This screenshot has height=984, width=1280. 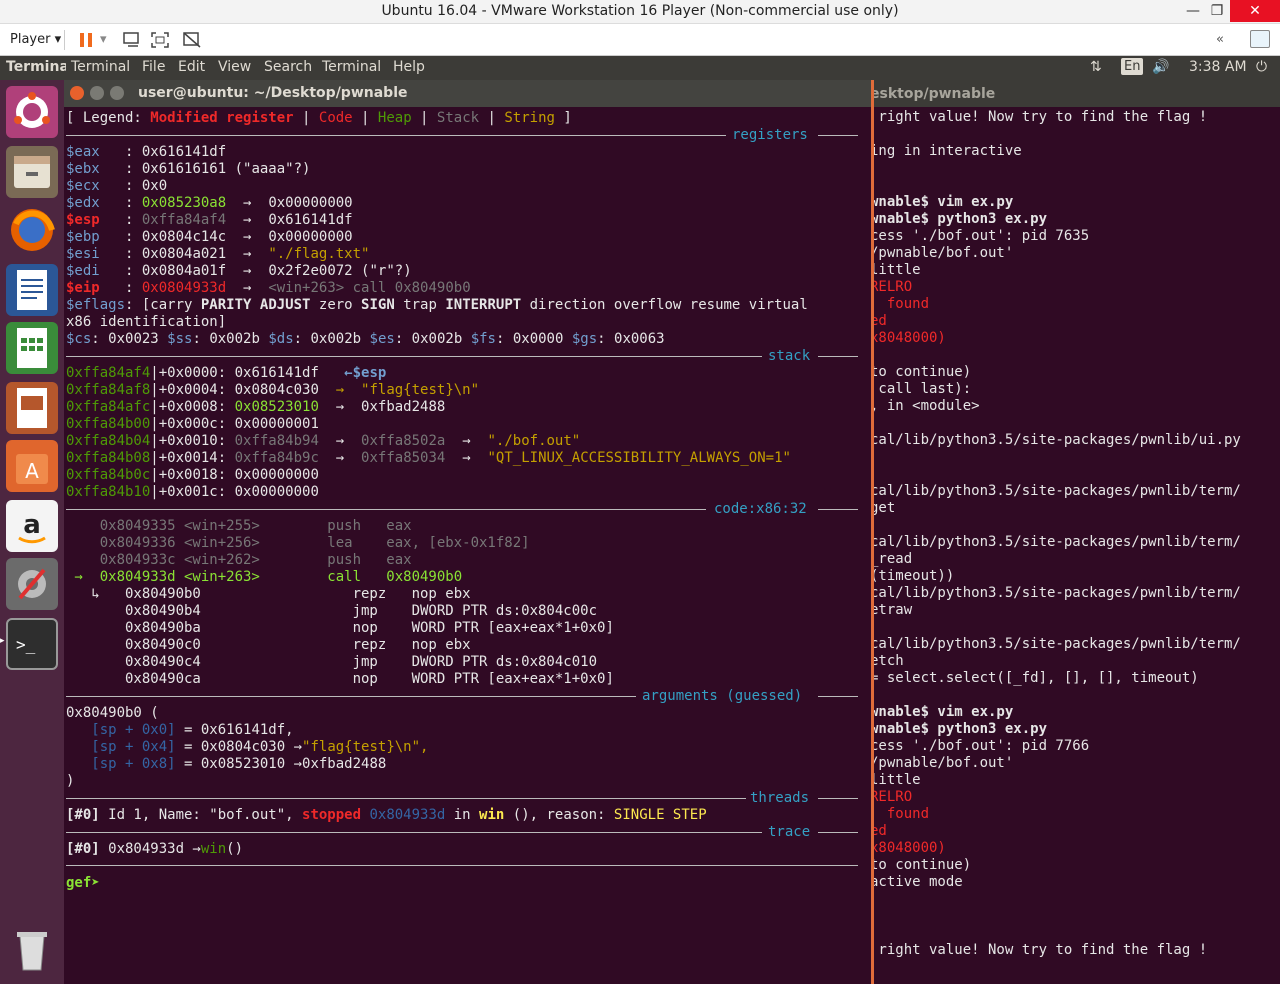 What do you see at coordinates (760, 509) in the screenshot?
I see `section-code: code:x86:32` at bounding box center [760, 509].